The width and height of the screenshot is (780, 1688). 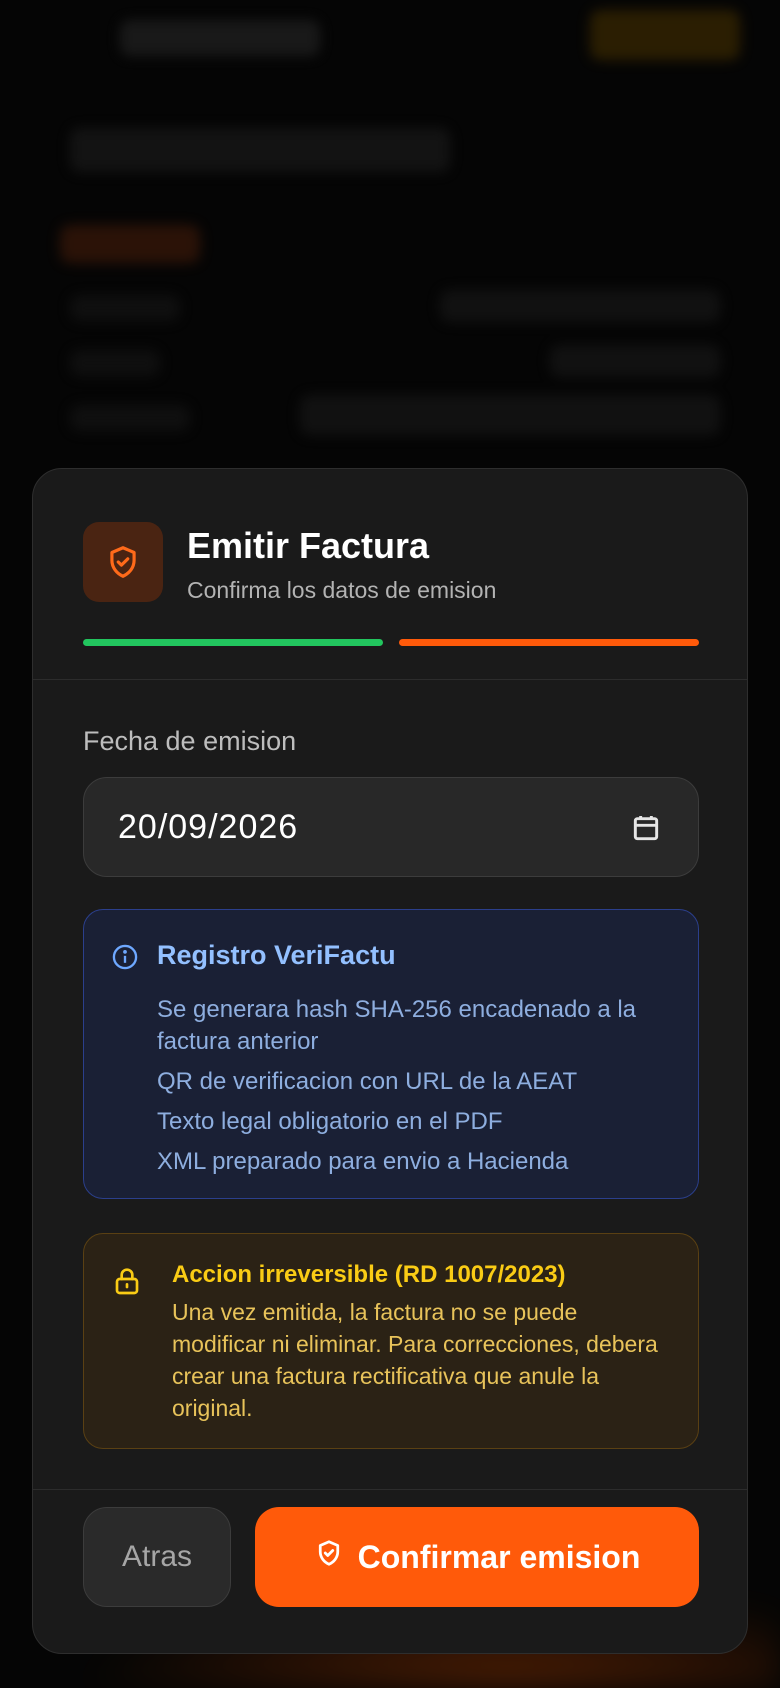 What do you see at coordinates (276, 955) in the screenshot?
I see `info-box-title: Registro VeriFactu` at bounding box center [276, 955].